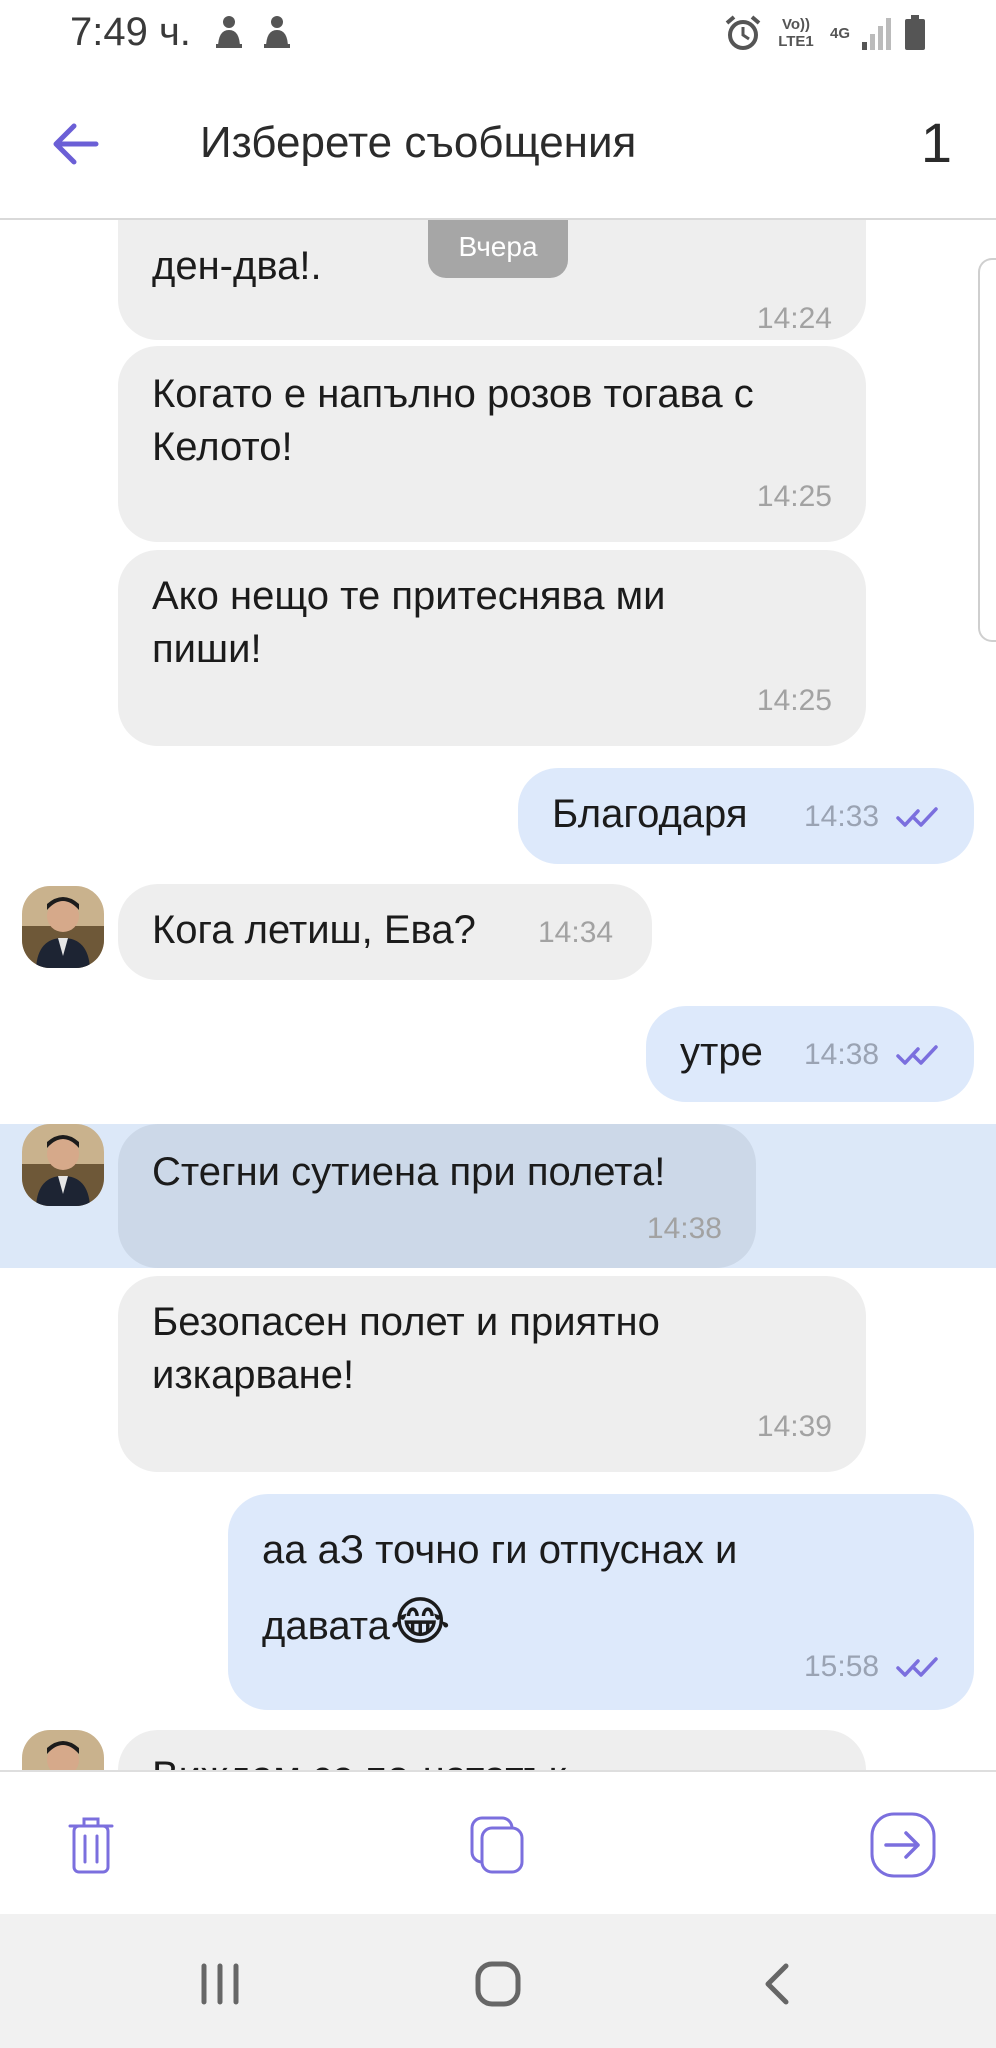  What do you see at coordinates (576, 932) in the screenshot?
I see `message-time: 14:34` at bounding box center [576, 932].